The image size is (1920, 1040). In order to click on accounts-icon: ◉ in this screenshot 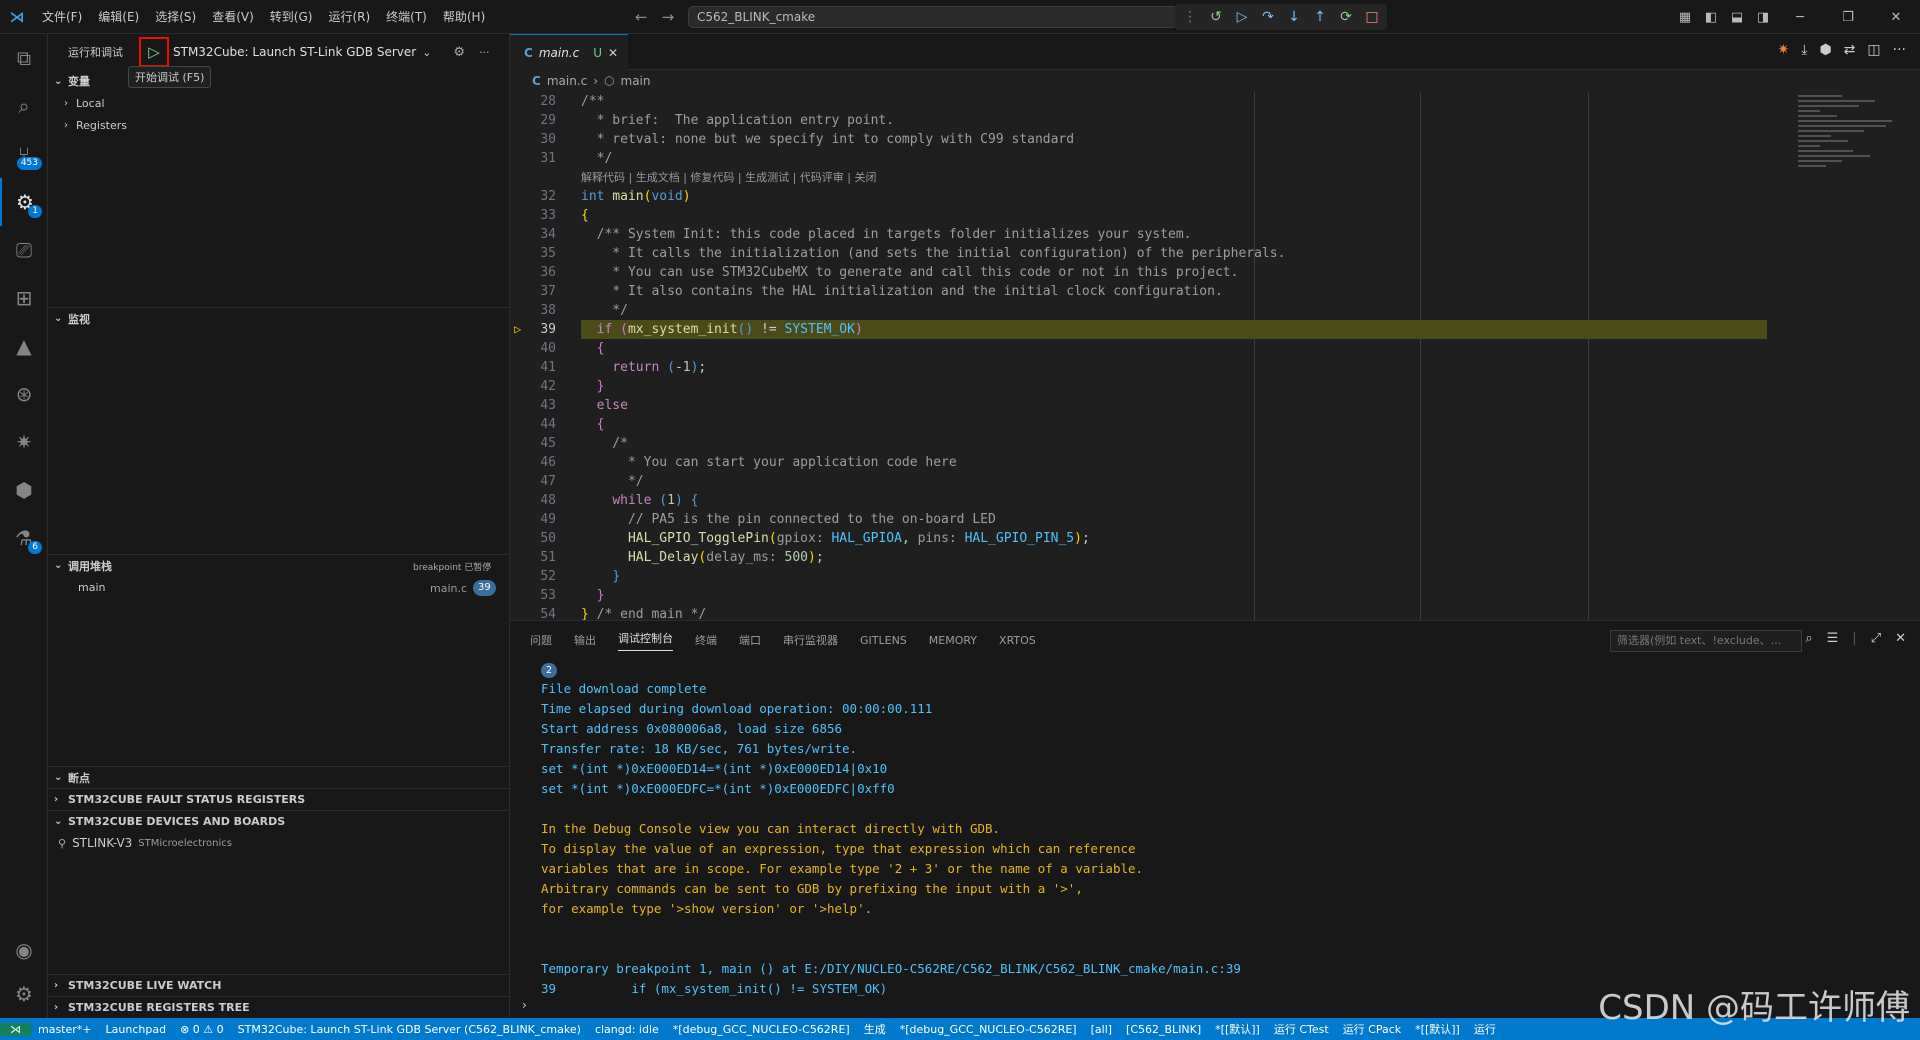, I will do `click(24, 950)`.